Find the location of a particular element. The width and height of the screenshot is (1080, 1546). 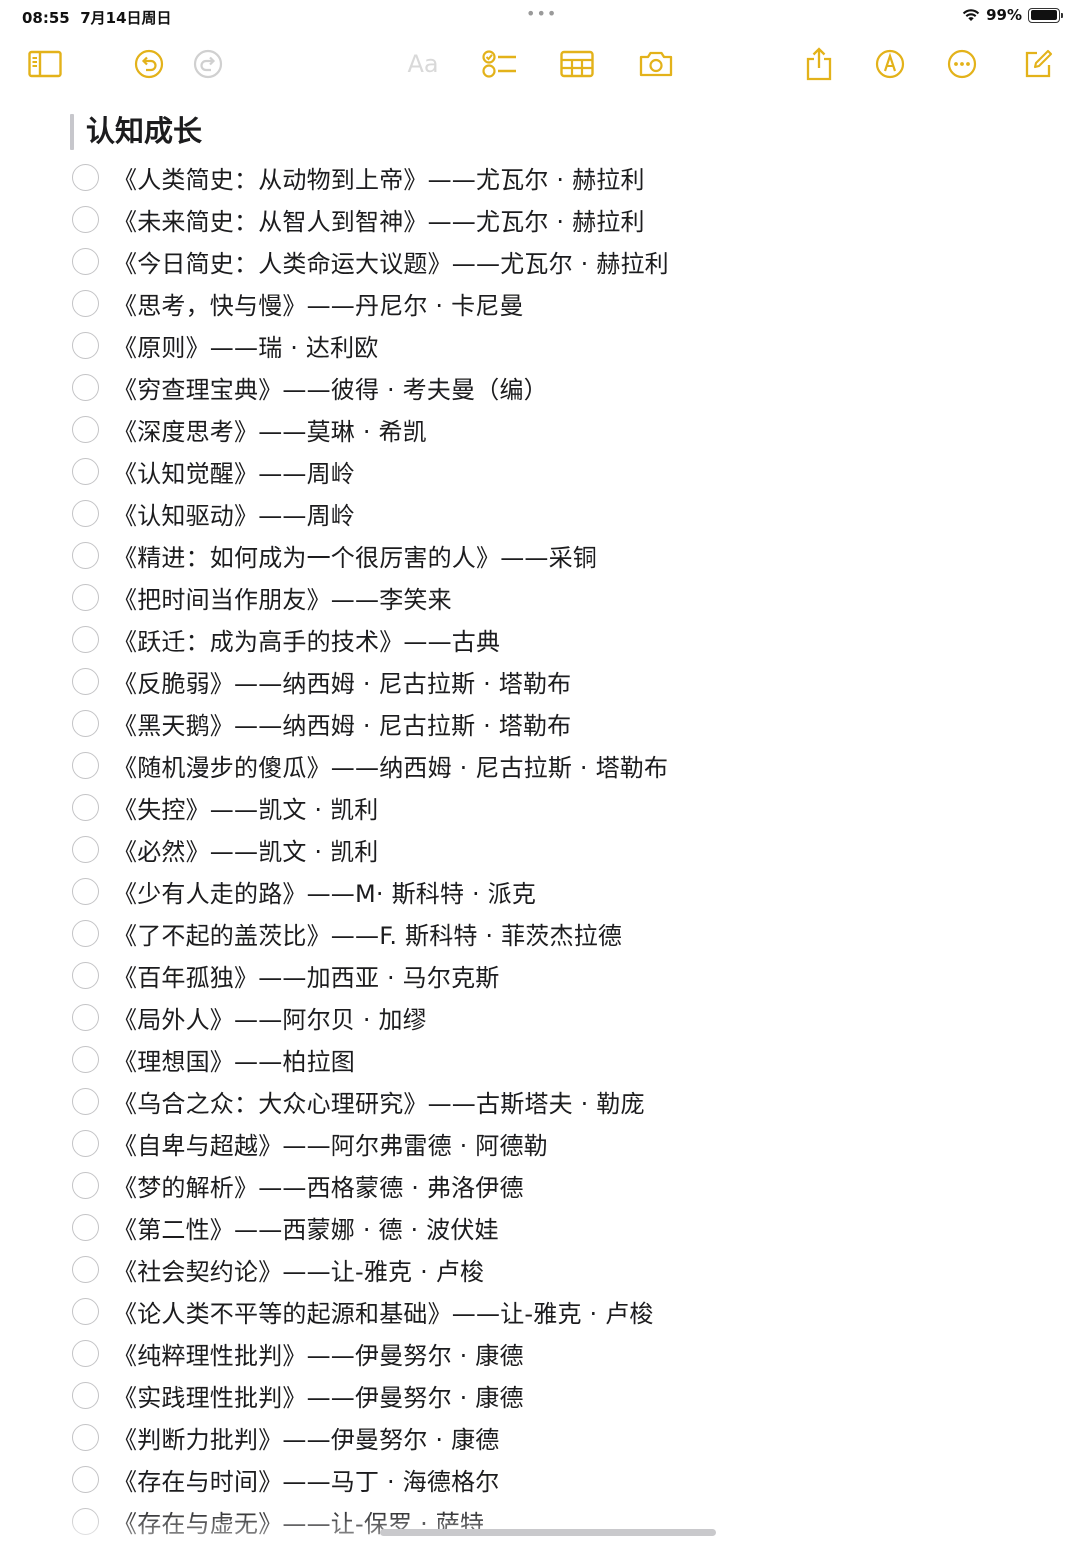

checklist-item-text: 《必然》——凯文 · 凯利 is located at coordinates (246, 849).